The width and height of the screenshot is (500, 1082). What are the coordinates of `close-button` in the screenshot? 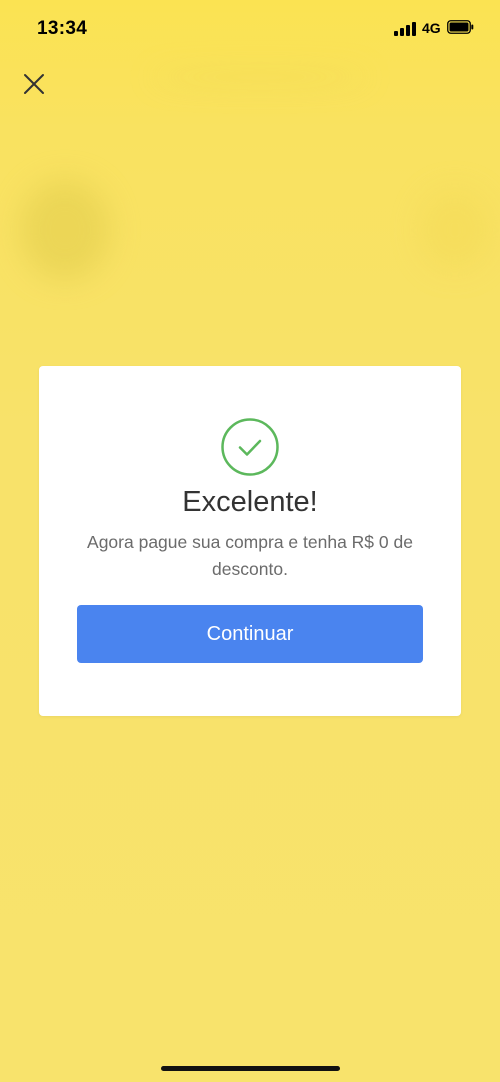 It's located at (34, 84).